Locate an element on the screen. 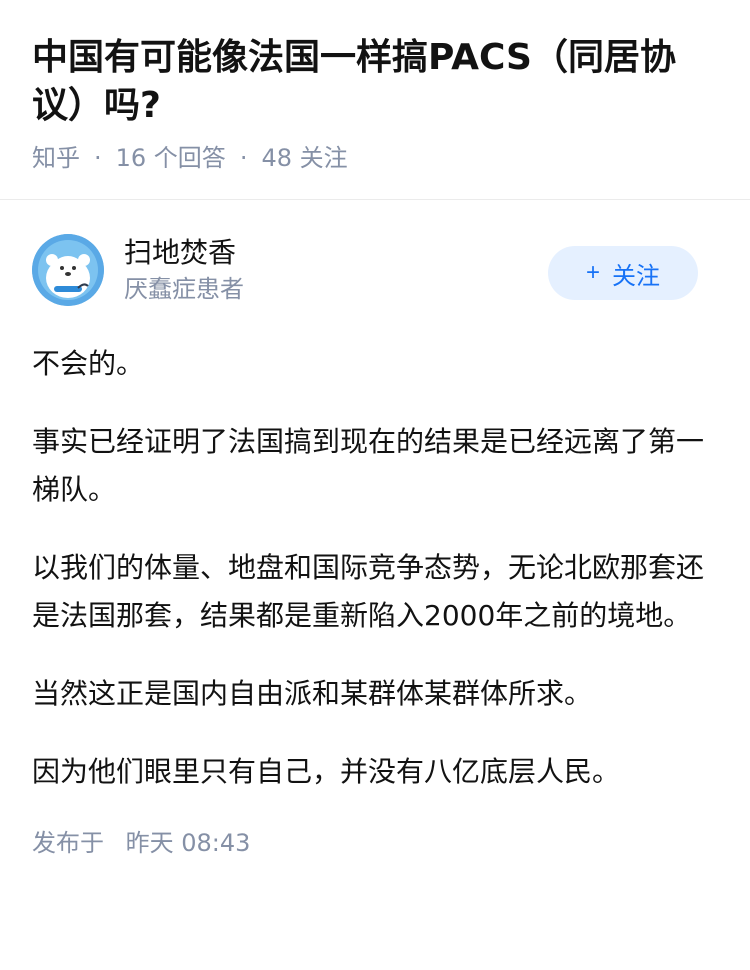 This screenshot has width=750, height=970. publish-time: 发布于 昨天 08:43 is located at coordinates (375, 843).